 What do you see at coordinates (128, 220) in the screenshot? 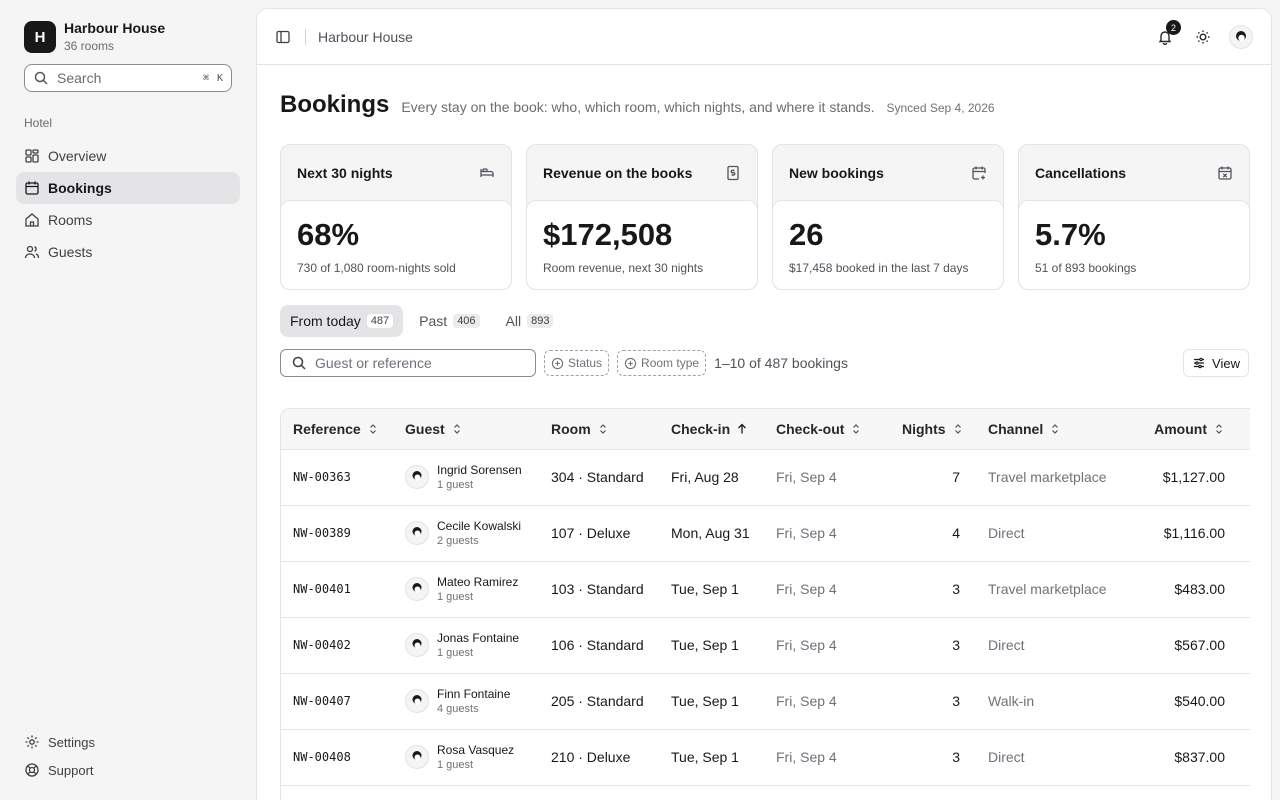
I see `sidebar-item-rooms: Rooms` at bounding box center [128, 220].